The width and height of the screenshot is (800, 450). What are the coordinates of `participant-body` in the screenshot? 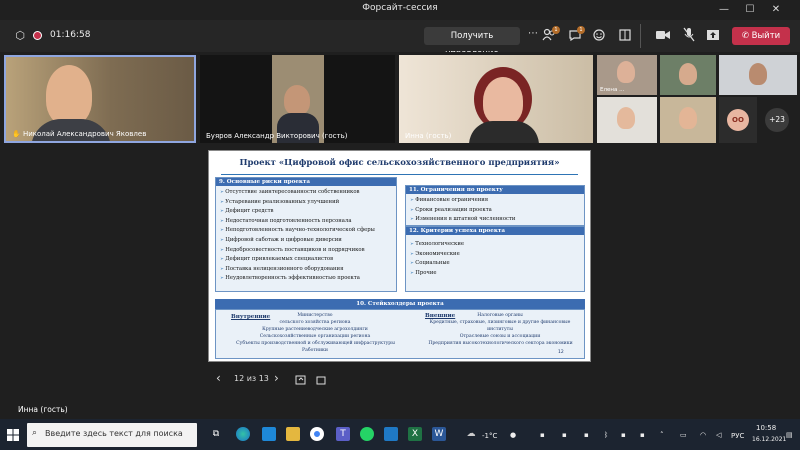 It's located at (504, 132).